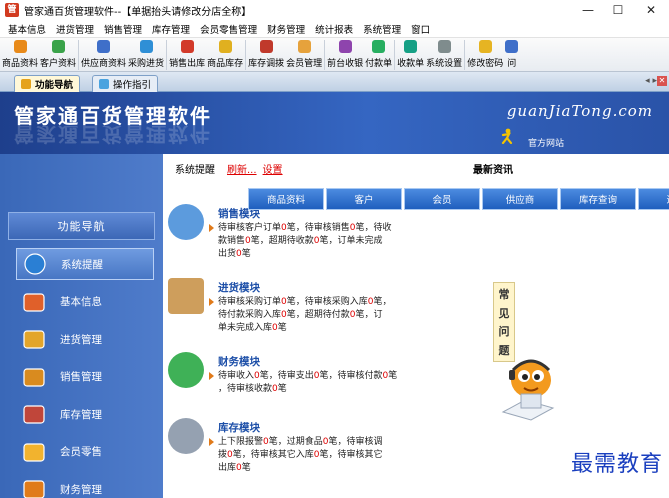 The image size is (669, 498). I want to click on module-text: 待审核客户订单, so click(250, 228).